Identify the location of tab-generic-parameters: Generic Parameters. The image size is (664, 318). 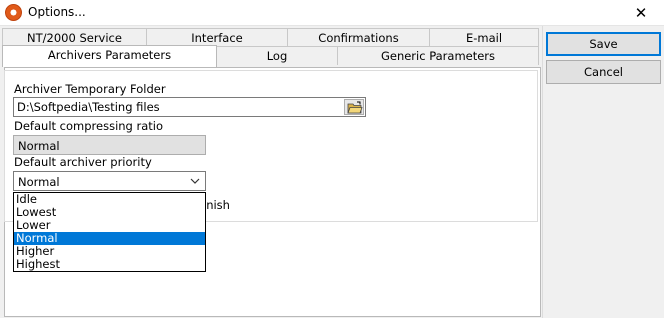
(438, 55).